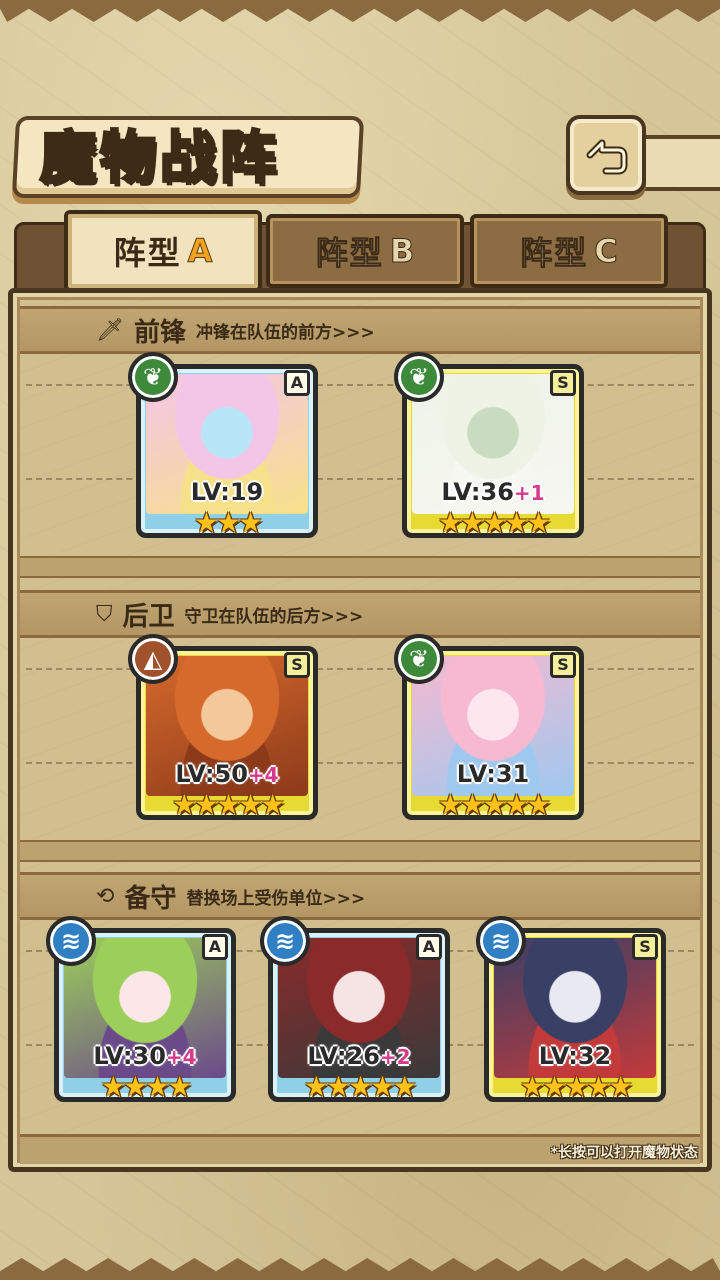 This screenshot has width=720, height=1280. Describe the element at coordinates (624, 1153) in the screenshot. I see `long-press-hint: *长按可以打开魔物状态` at that location.